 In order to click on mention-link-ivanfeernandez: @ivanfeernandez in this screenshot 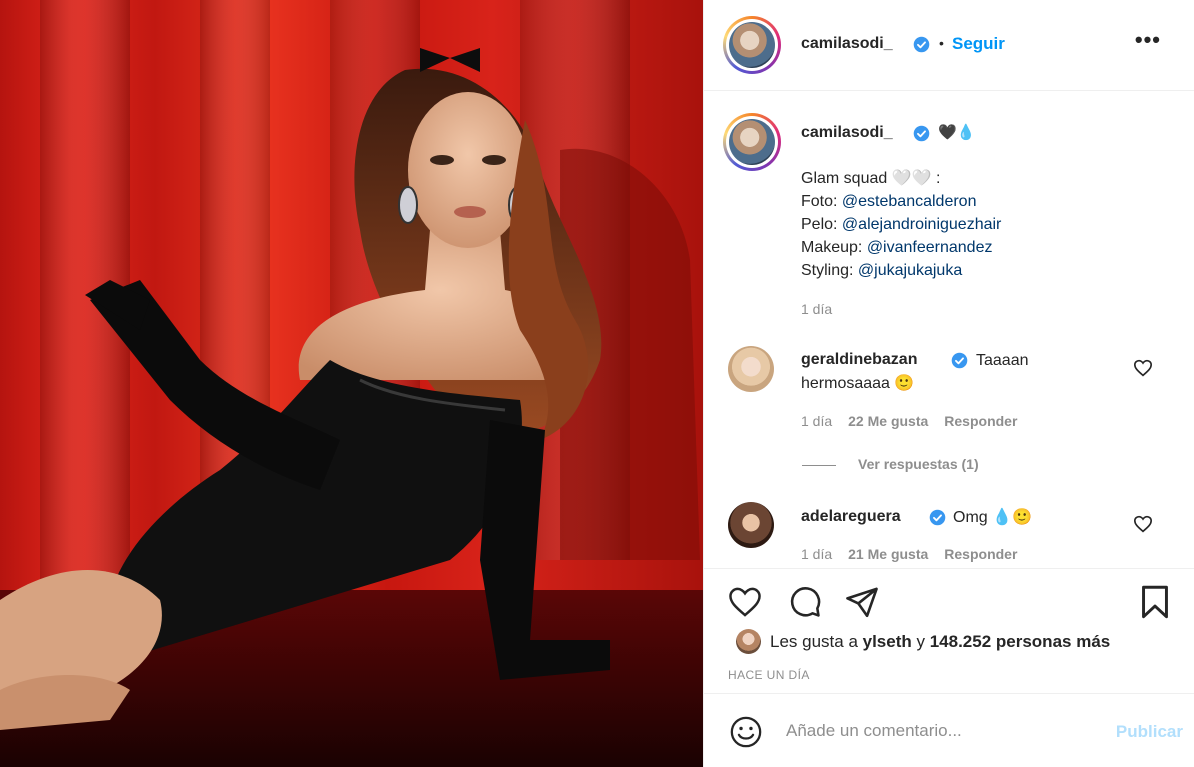, I will do `click(930, 247)`.